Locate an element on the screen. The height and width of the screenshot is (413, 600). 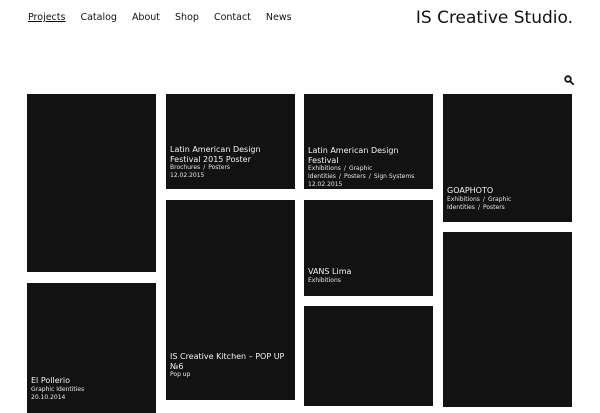
project-tags: Brochures / Posters is located at coordinates (230, 168).